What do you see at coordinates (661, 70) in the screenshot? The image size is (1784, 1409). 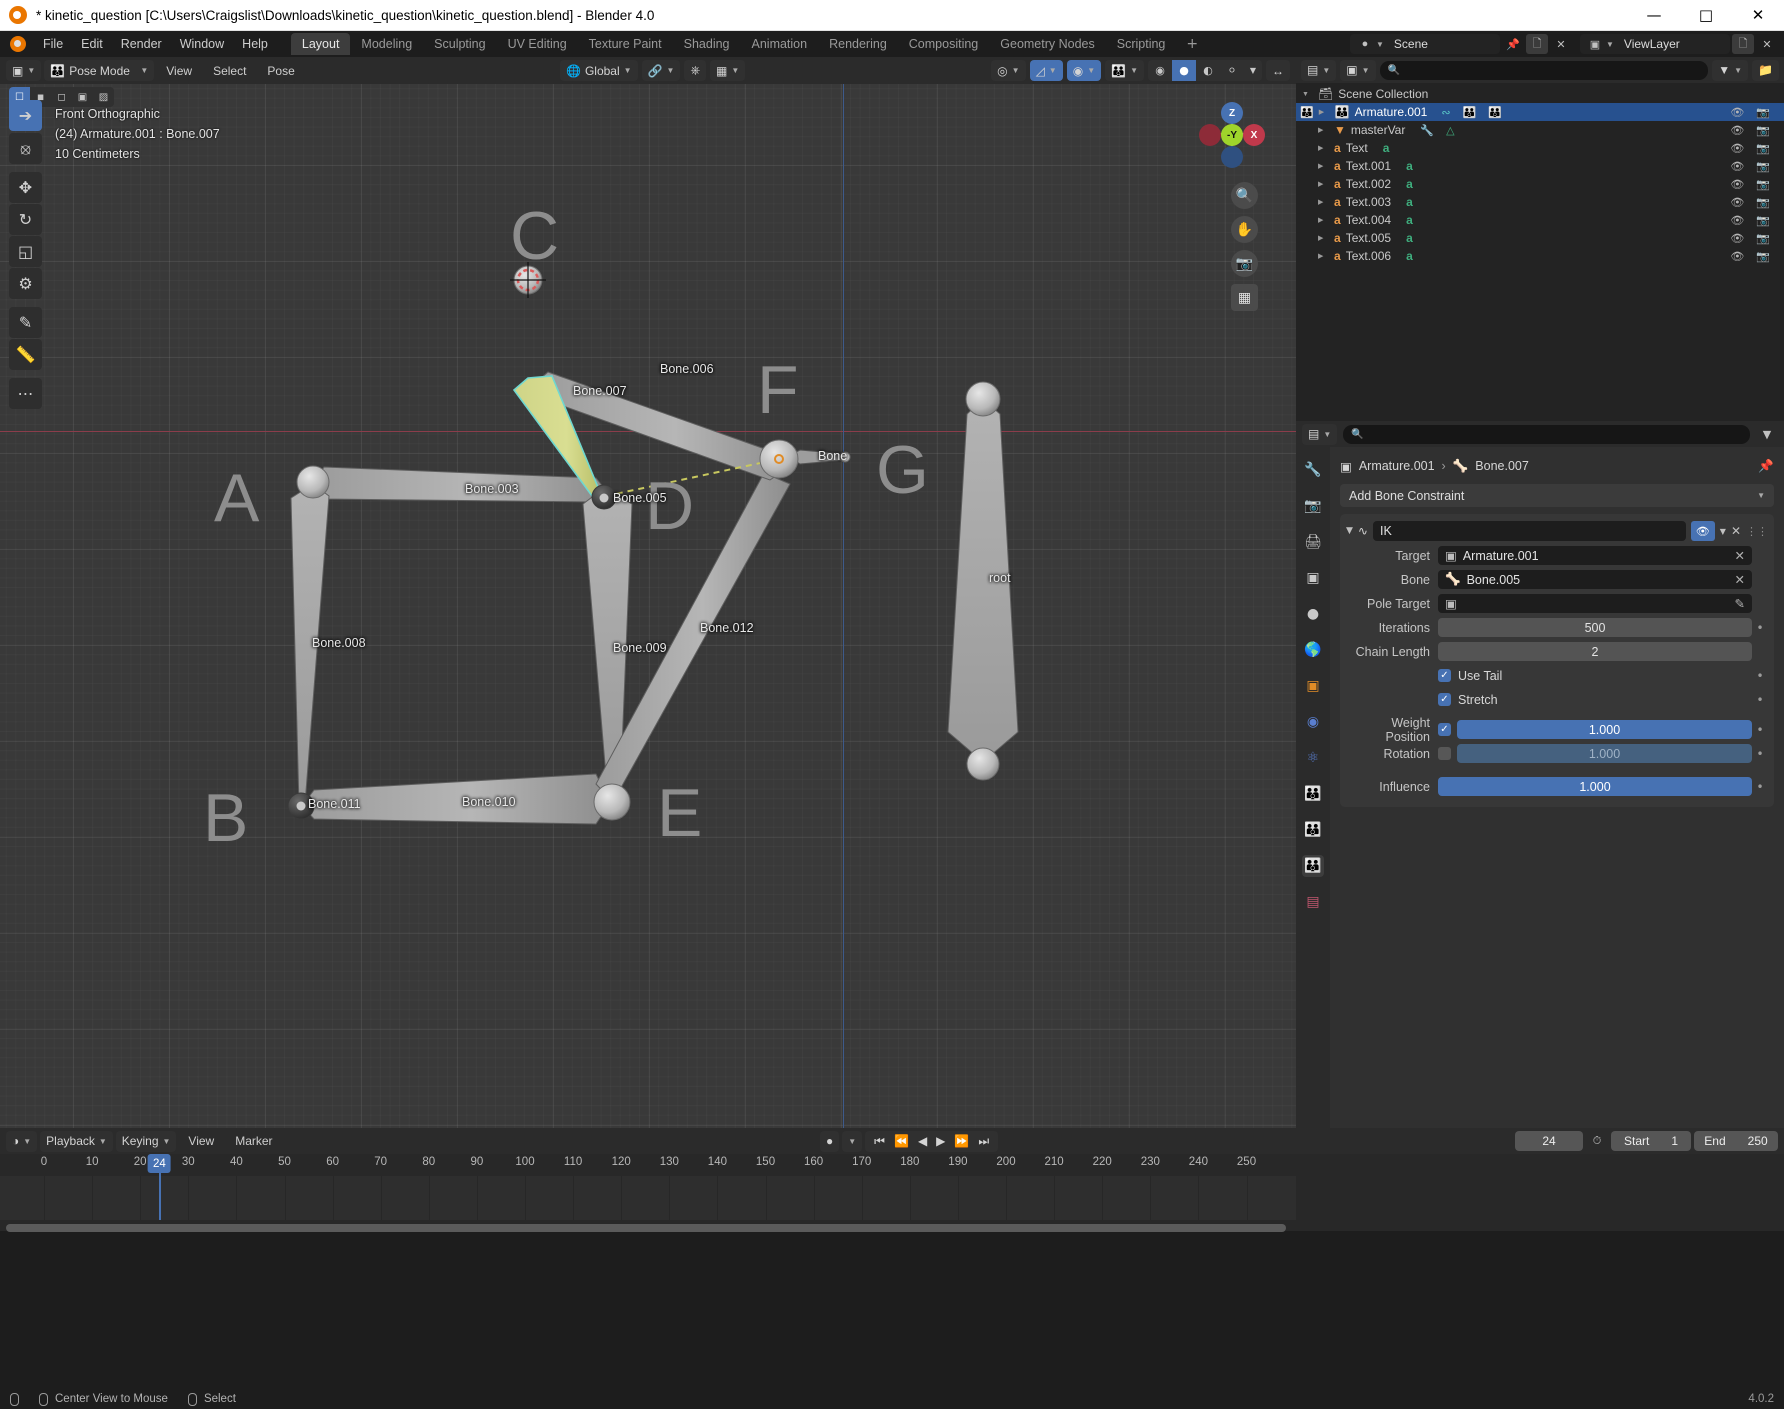 I see `snap-toggle: 🔗 ▼` at bounding box center [661, 70].